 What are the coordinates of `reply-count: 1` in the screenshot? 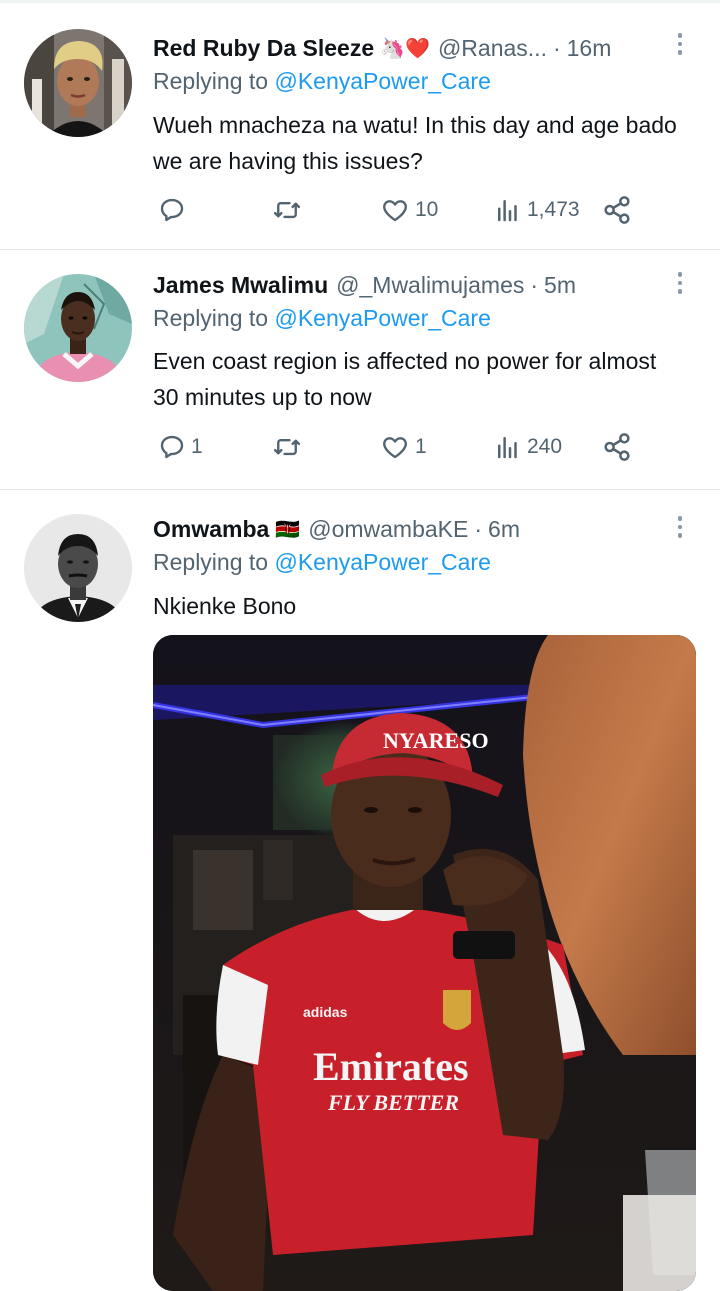 It's located at (197, 446).